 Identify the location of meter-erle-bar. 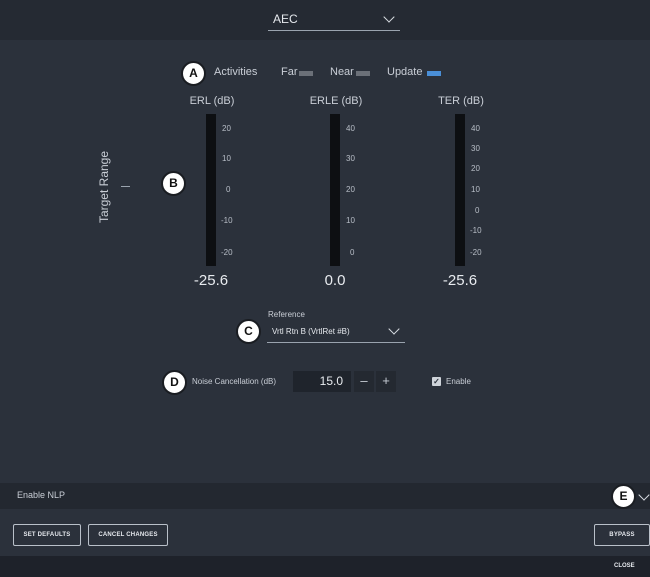
(335, 190).